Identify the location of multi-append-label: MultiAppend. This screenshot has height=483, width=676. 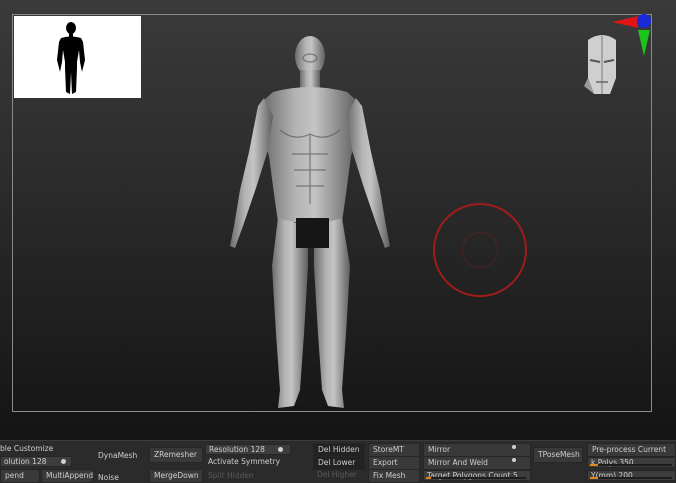
(70, 475).